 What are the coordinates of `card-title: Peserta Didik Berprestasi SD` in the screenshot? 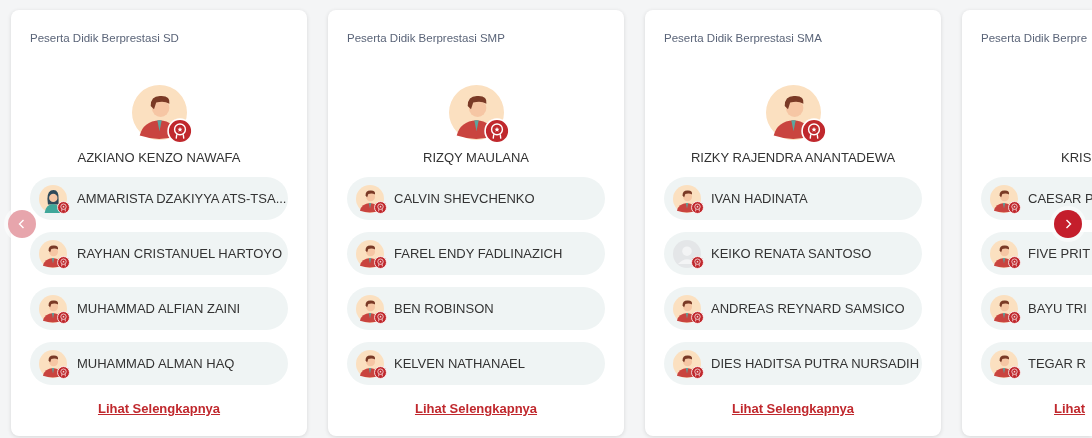 It's located at (105, 38).